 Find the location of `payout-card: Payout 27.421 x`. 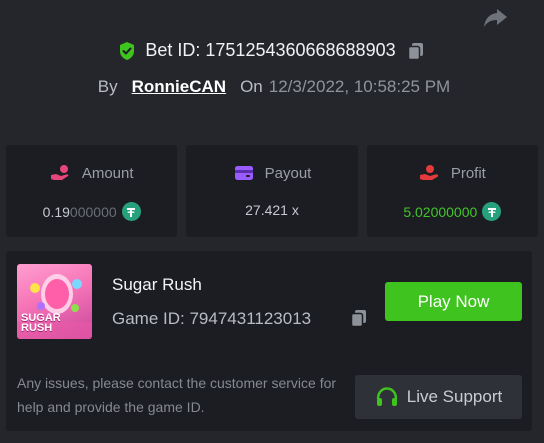

payout-card: Payout 27.421 x is located at coordinates (272, 191).